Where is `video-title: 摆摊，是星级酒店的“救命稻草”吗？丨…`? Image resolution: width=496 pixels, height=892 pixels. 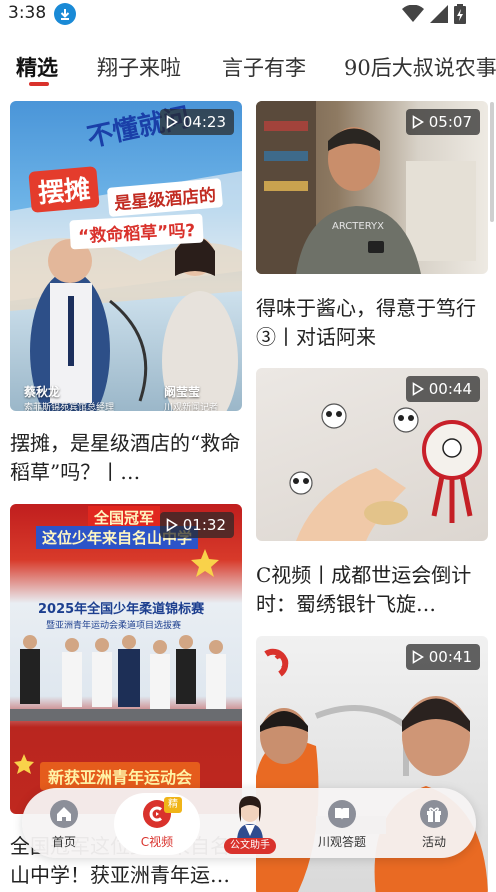
video-title: 摆摊，是星级酒店的“救命稻草”吗？丨… is located at coordinates (125, 457).